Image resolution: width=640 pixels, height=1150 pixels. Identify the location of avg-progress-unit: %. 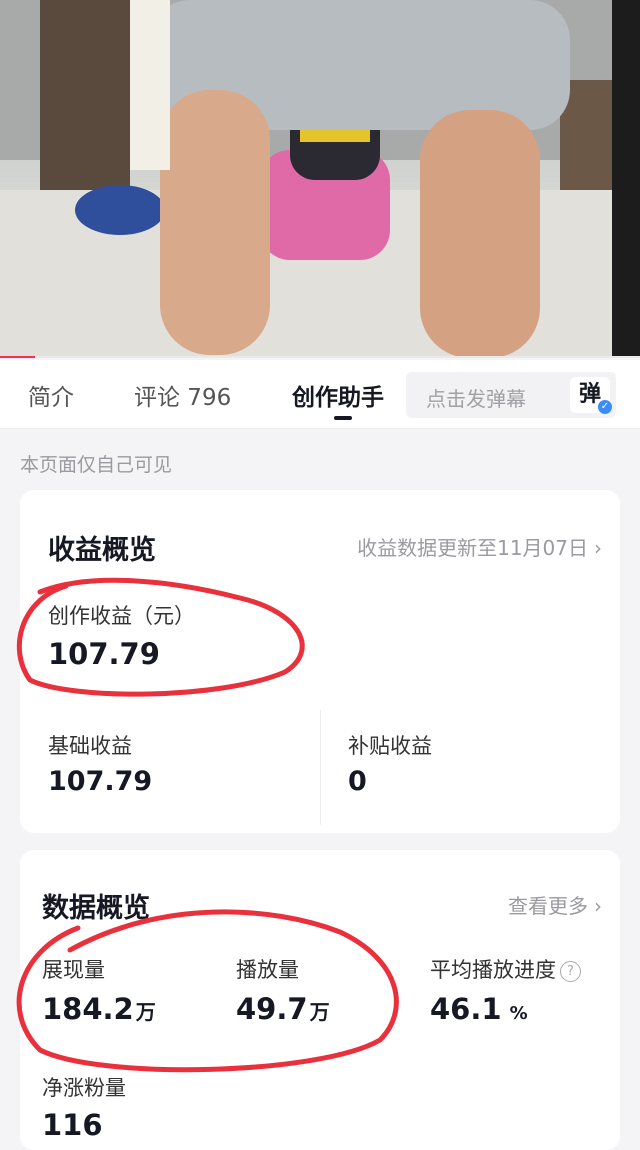
(518, 1013).